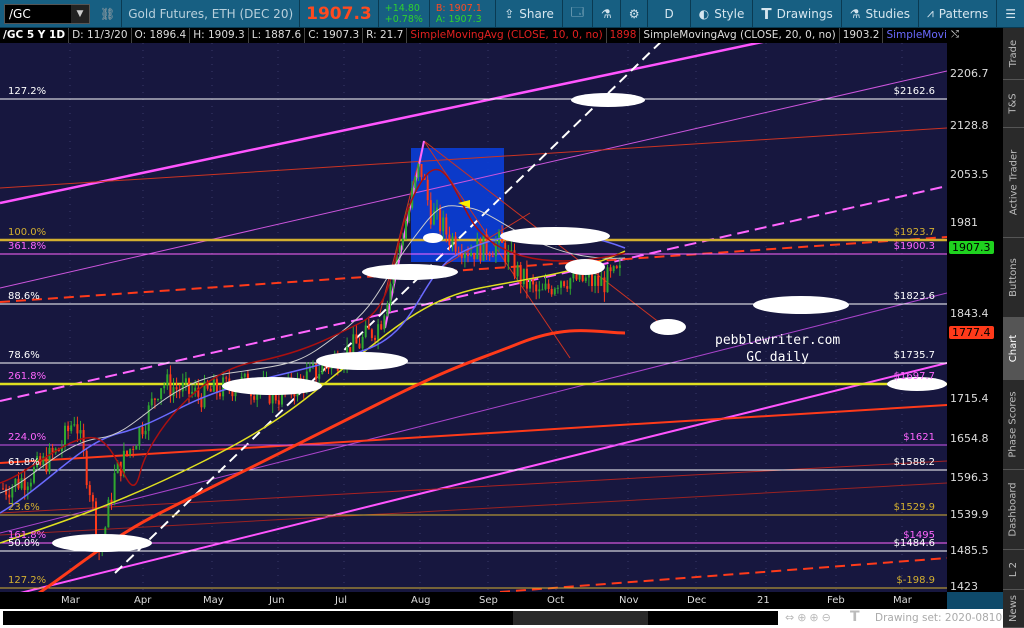  Describe the element at coordinates (721, 14) in the screenshot. I see `style-button: ◐ Style` at that location.